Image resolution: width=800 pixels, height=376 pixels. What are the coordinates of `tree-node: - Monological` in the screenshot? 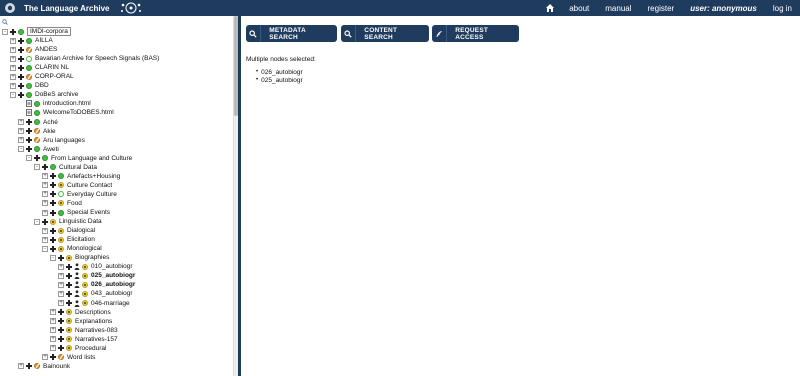 It's located at (72, 248).